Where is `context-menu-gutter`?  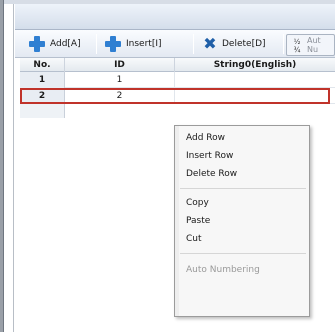
context-menu-gutter is located at coordinates (177, 221).